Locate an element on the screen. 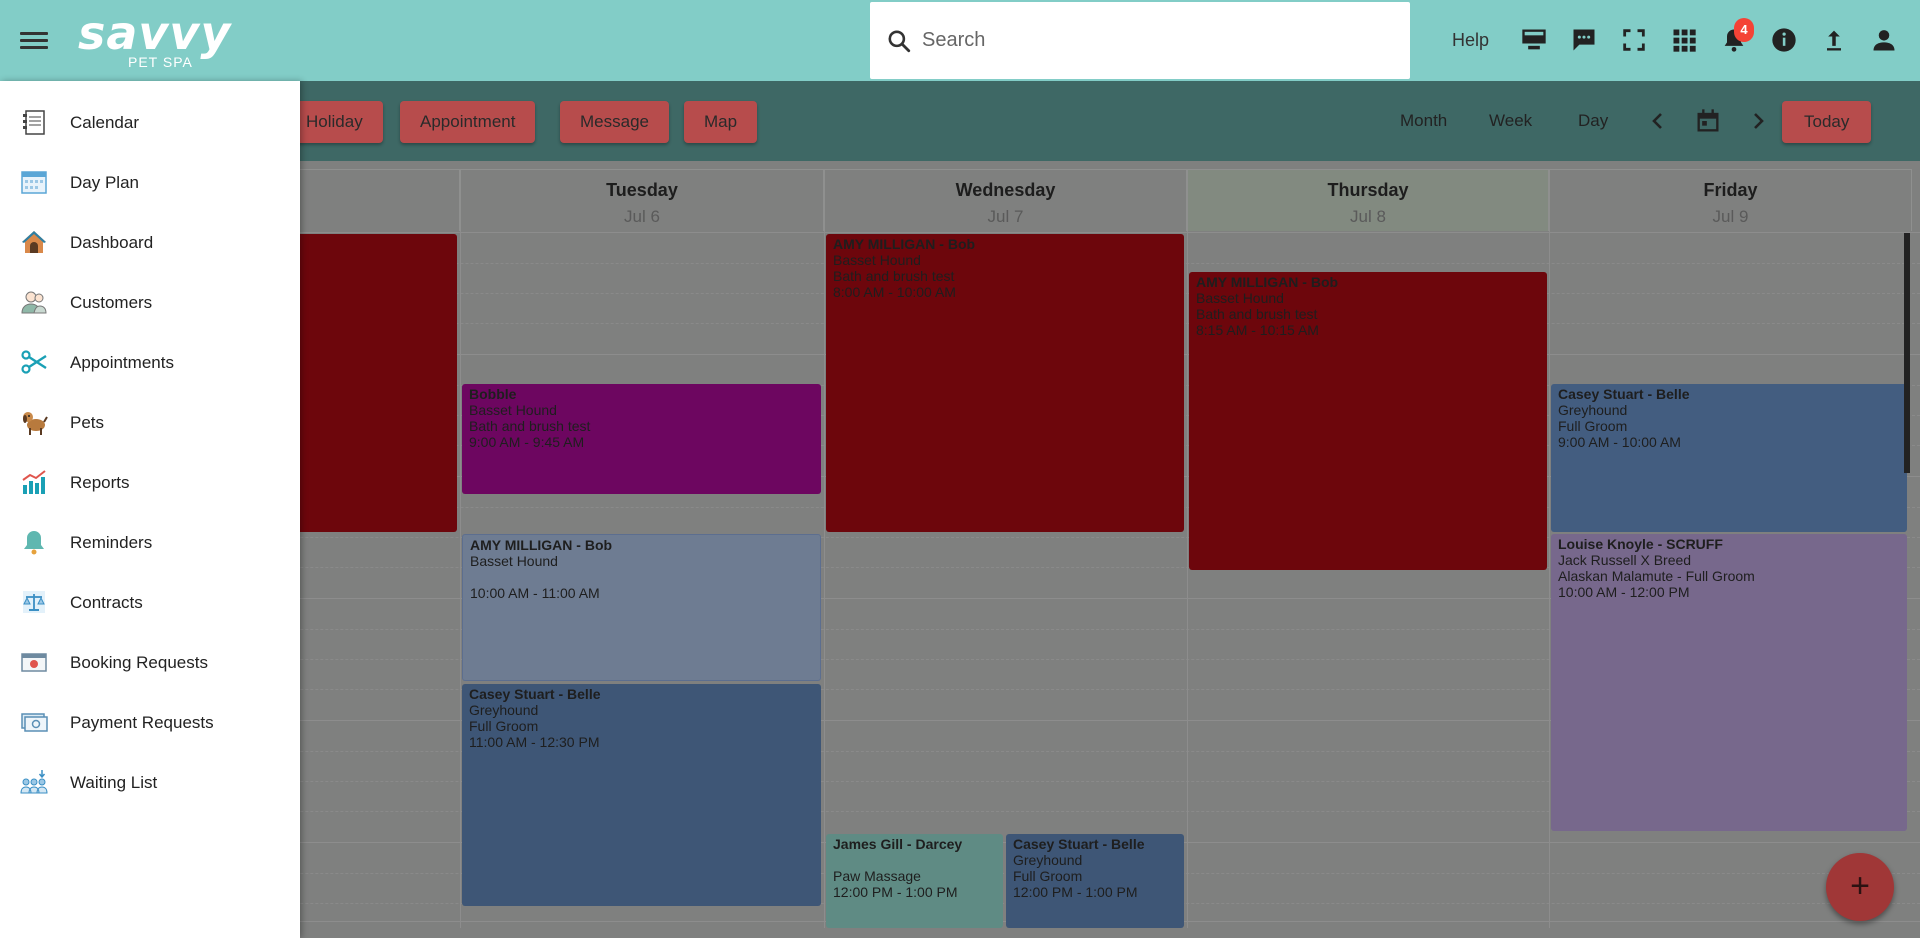 The height and width of the screenshot is (938, 1920). appointment-time: 10:00 AM - 11:00 AM is located at coordinates (535, 593).